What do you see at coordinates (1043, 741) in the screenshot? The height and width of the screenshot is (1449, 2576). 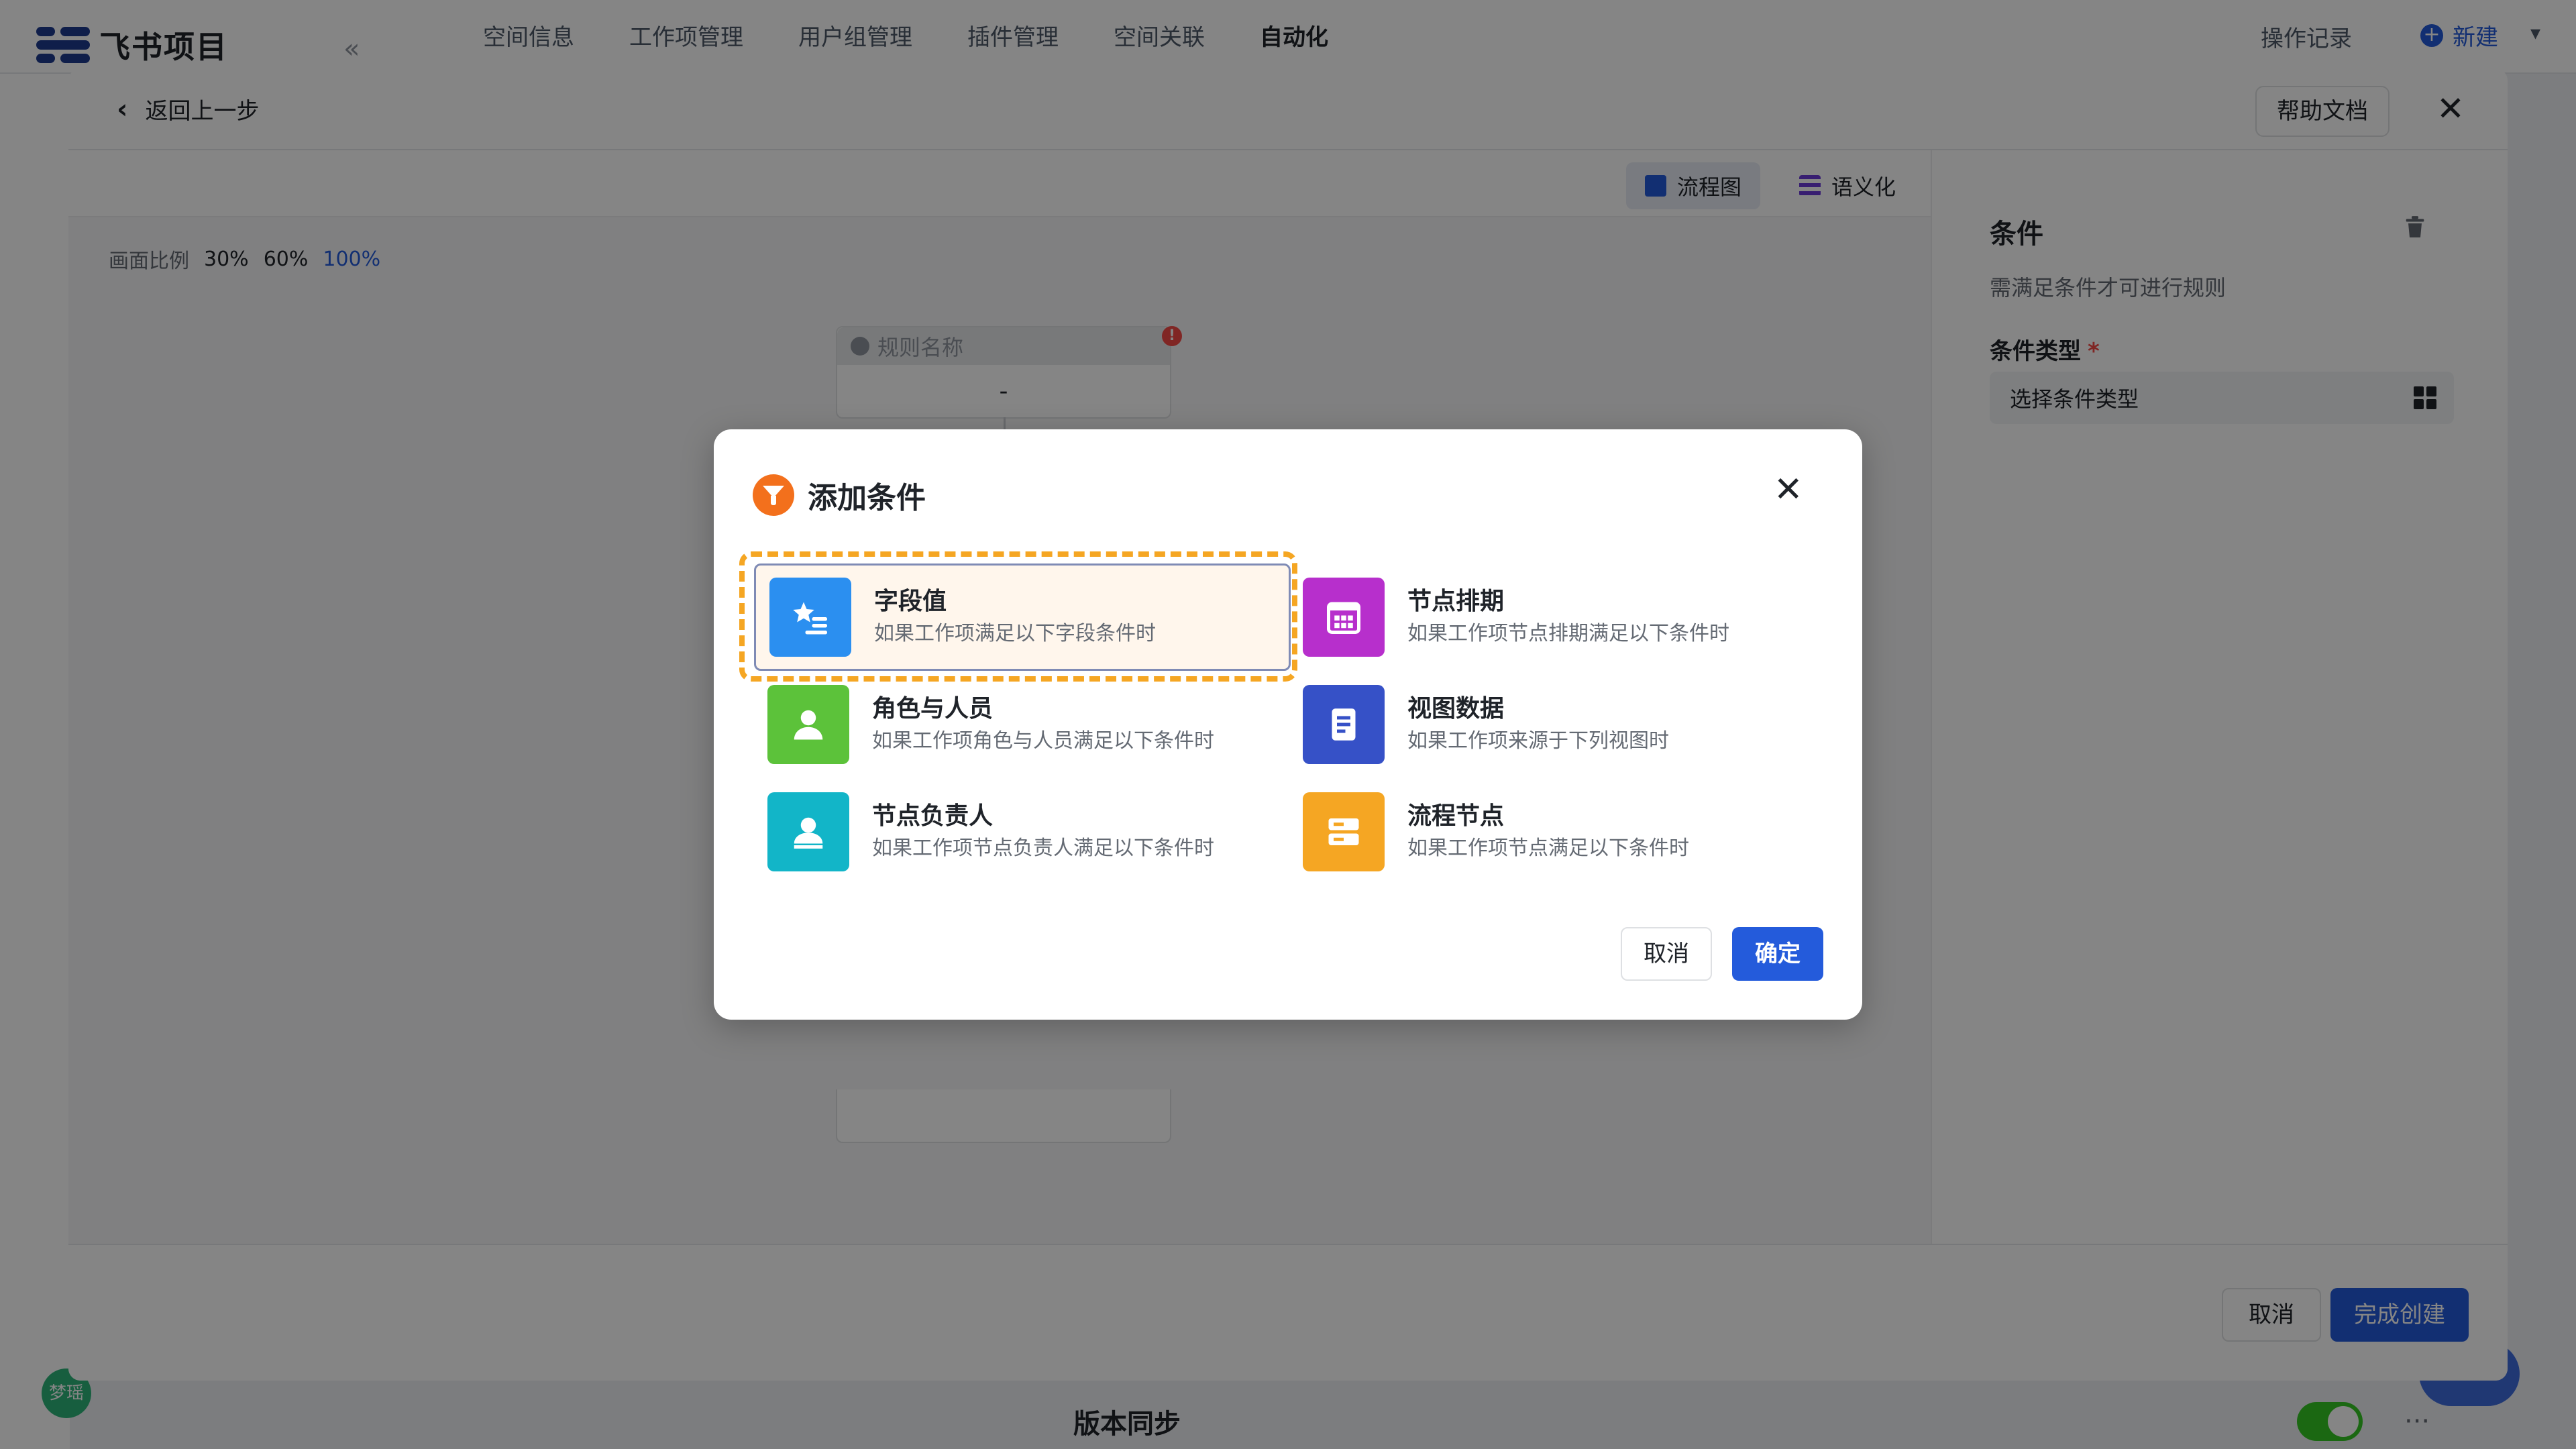 I see `option-desc: 如果工作项角色与人员满足以下条件时` at bounding box center [1043, 741].